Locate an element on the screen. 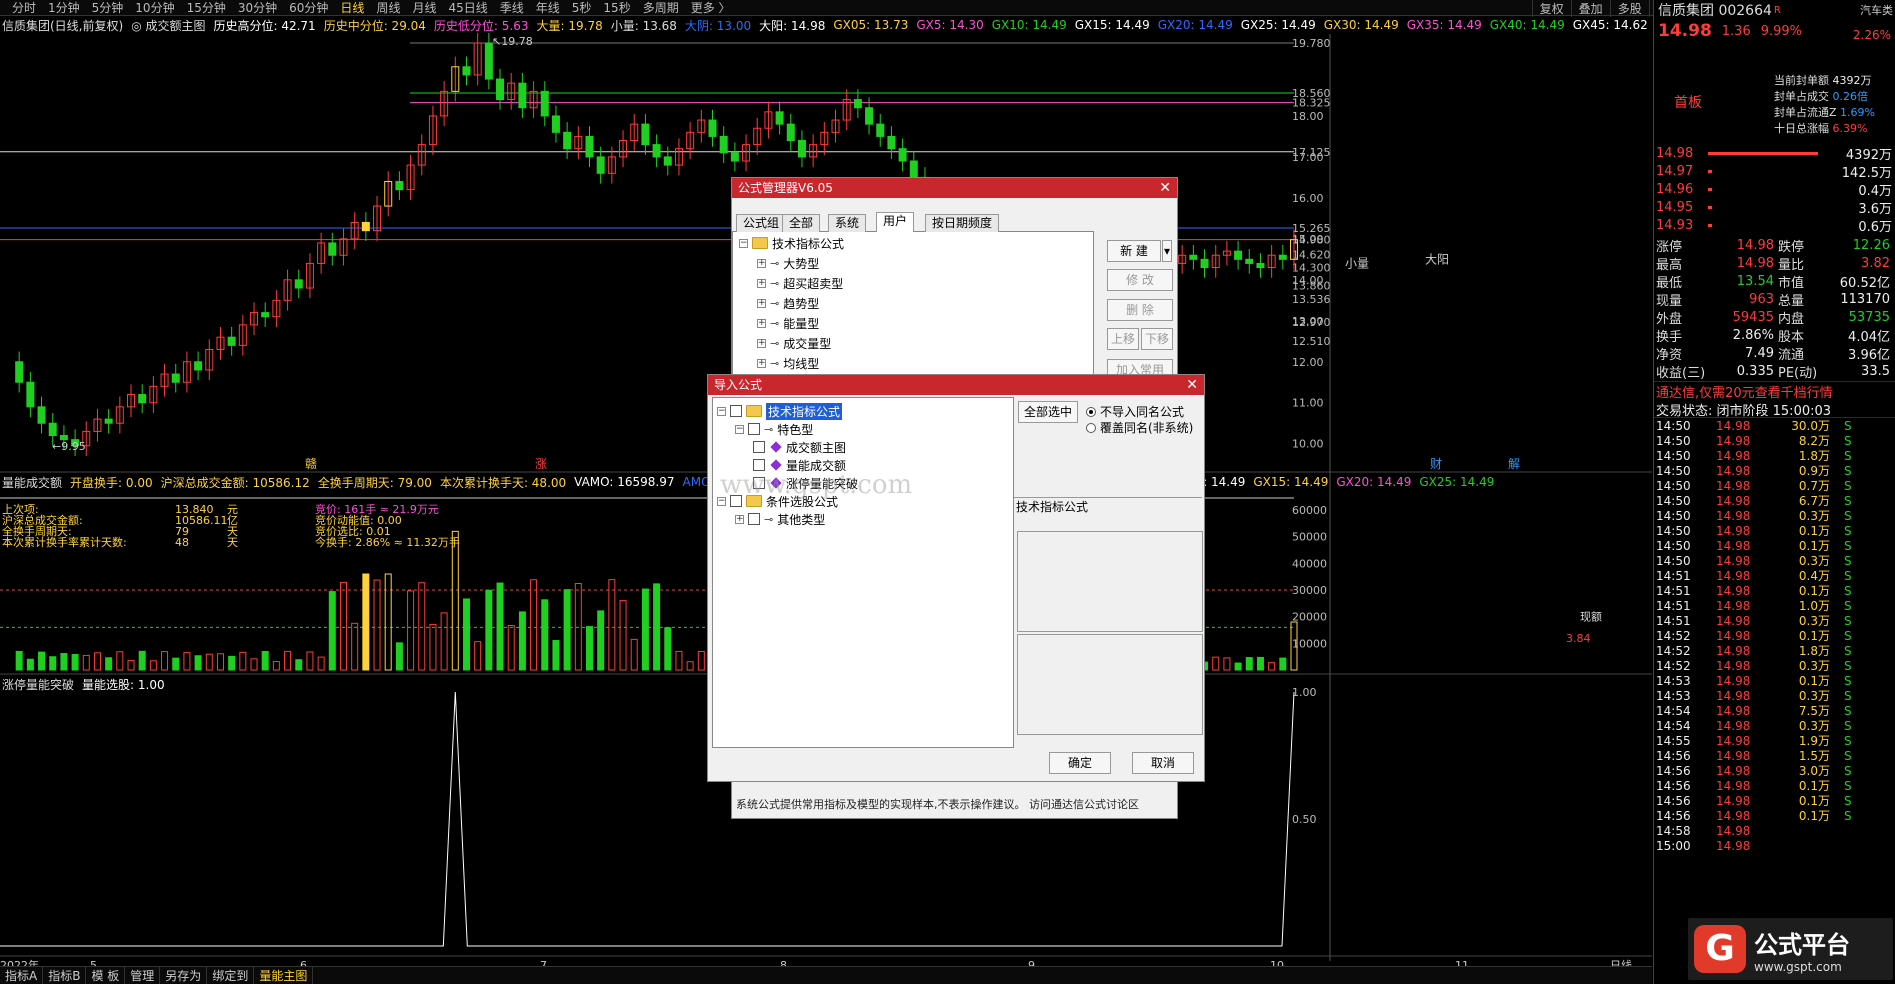 This screenshot has width=1895, height=984. notice: 通达信,仅需20元查看千档行情 交易状态: 闭市阶段 15:00:03 is located at coordinates (1774, 400).